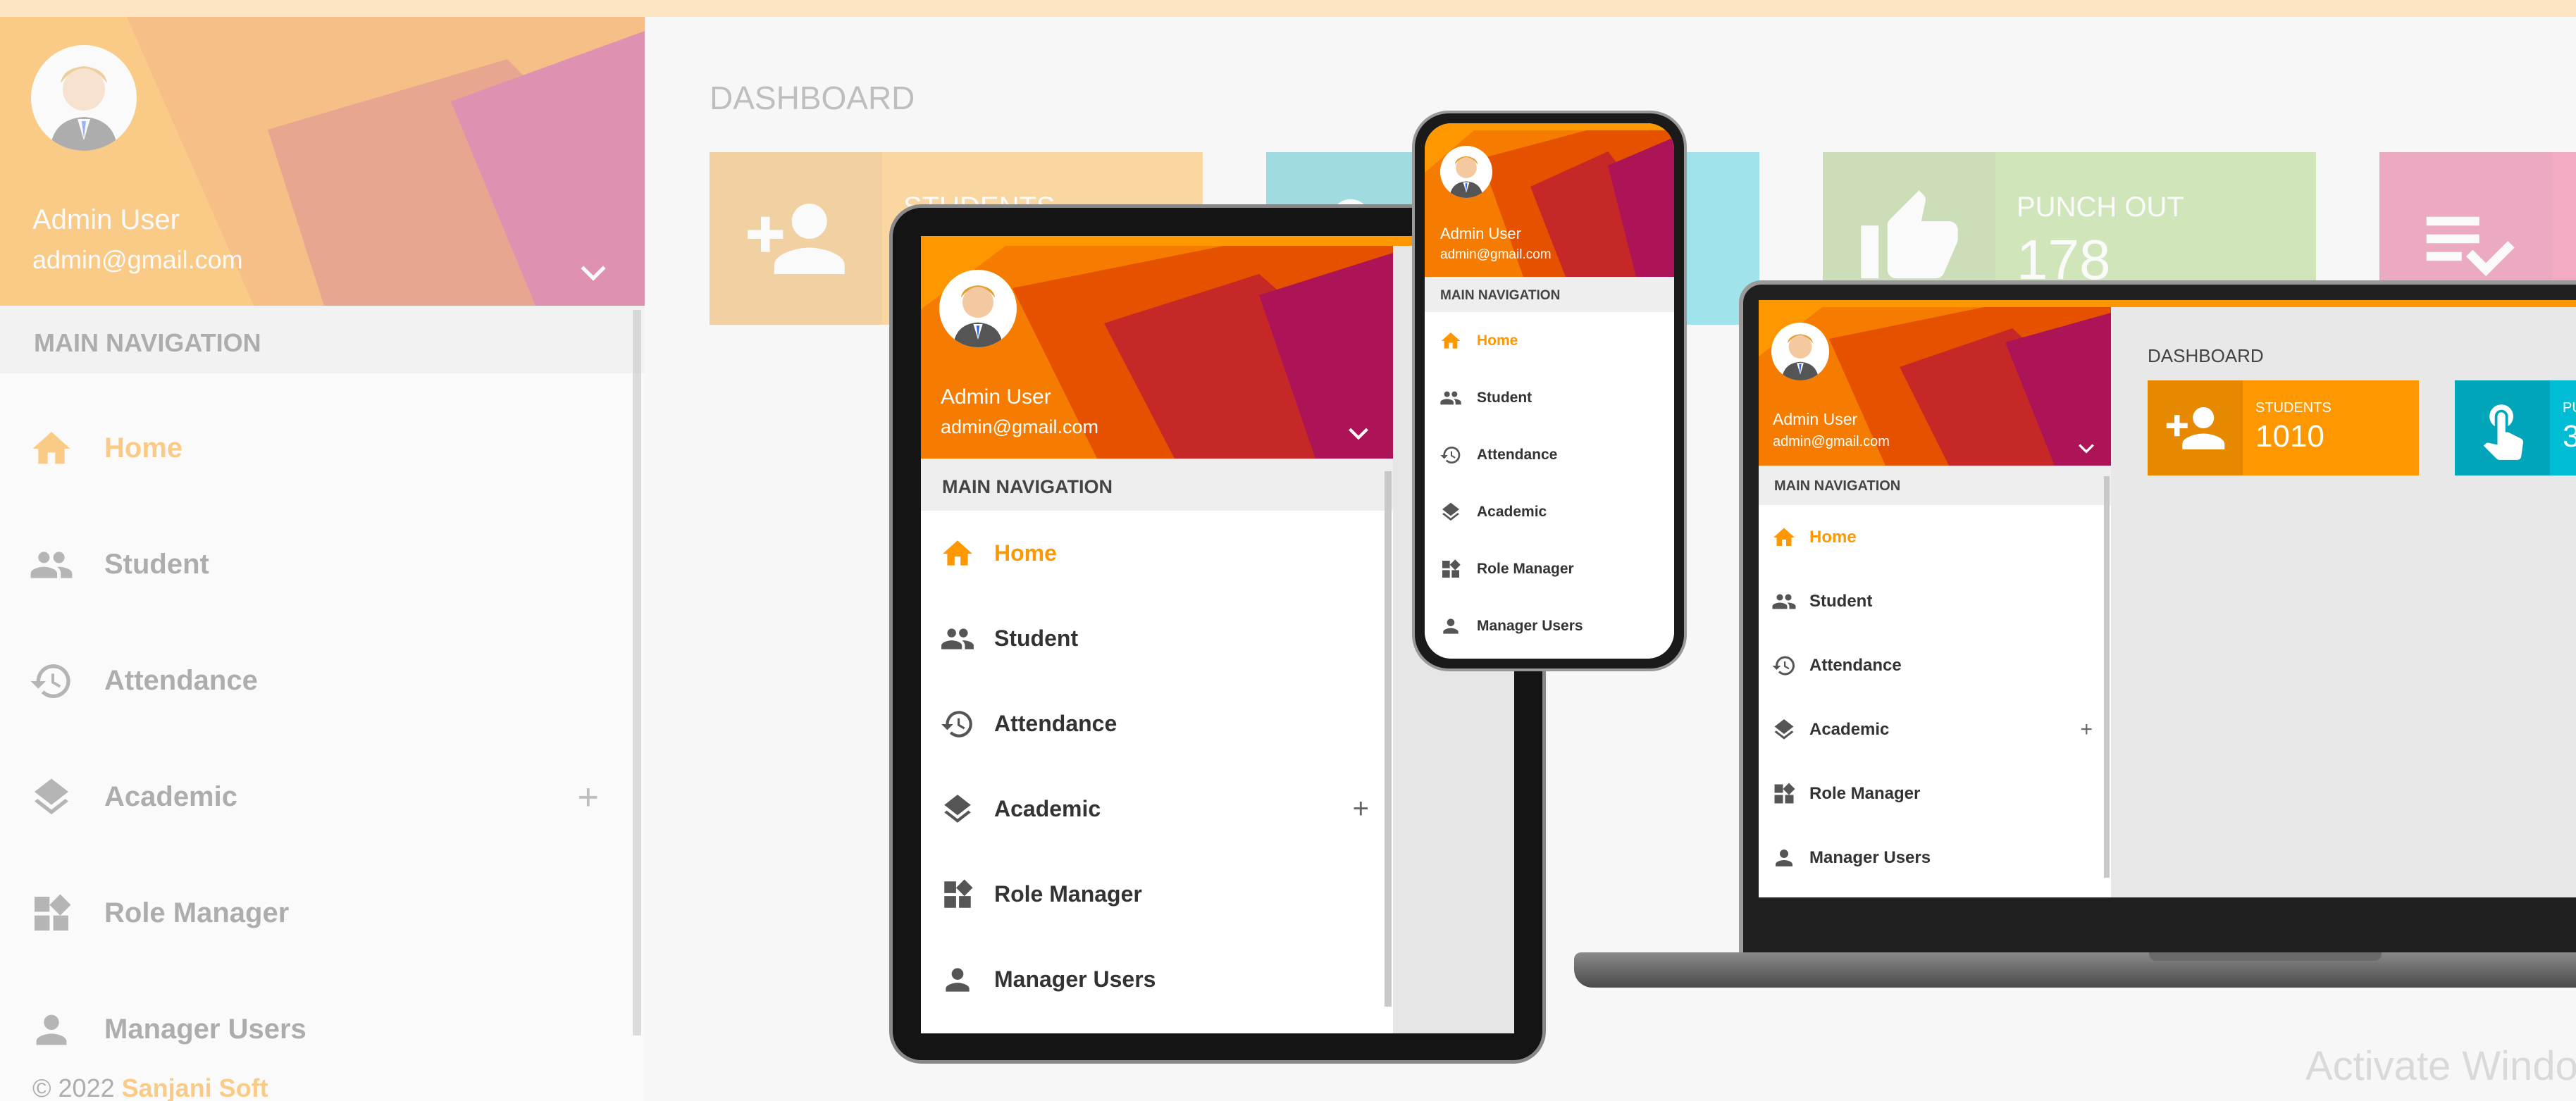 The height and width of the screenshot is (1101, 2576). Describe the element at coordinates (2075, 970) in the screenshot. I see `laptop-base` at that location.